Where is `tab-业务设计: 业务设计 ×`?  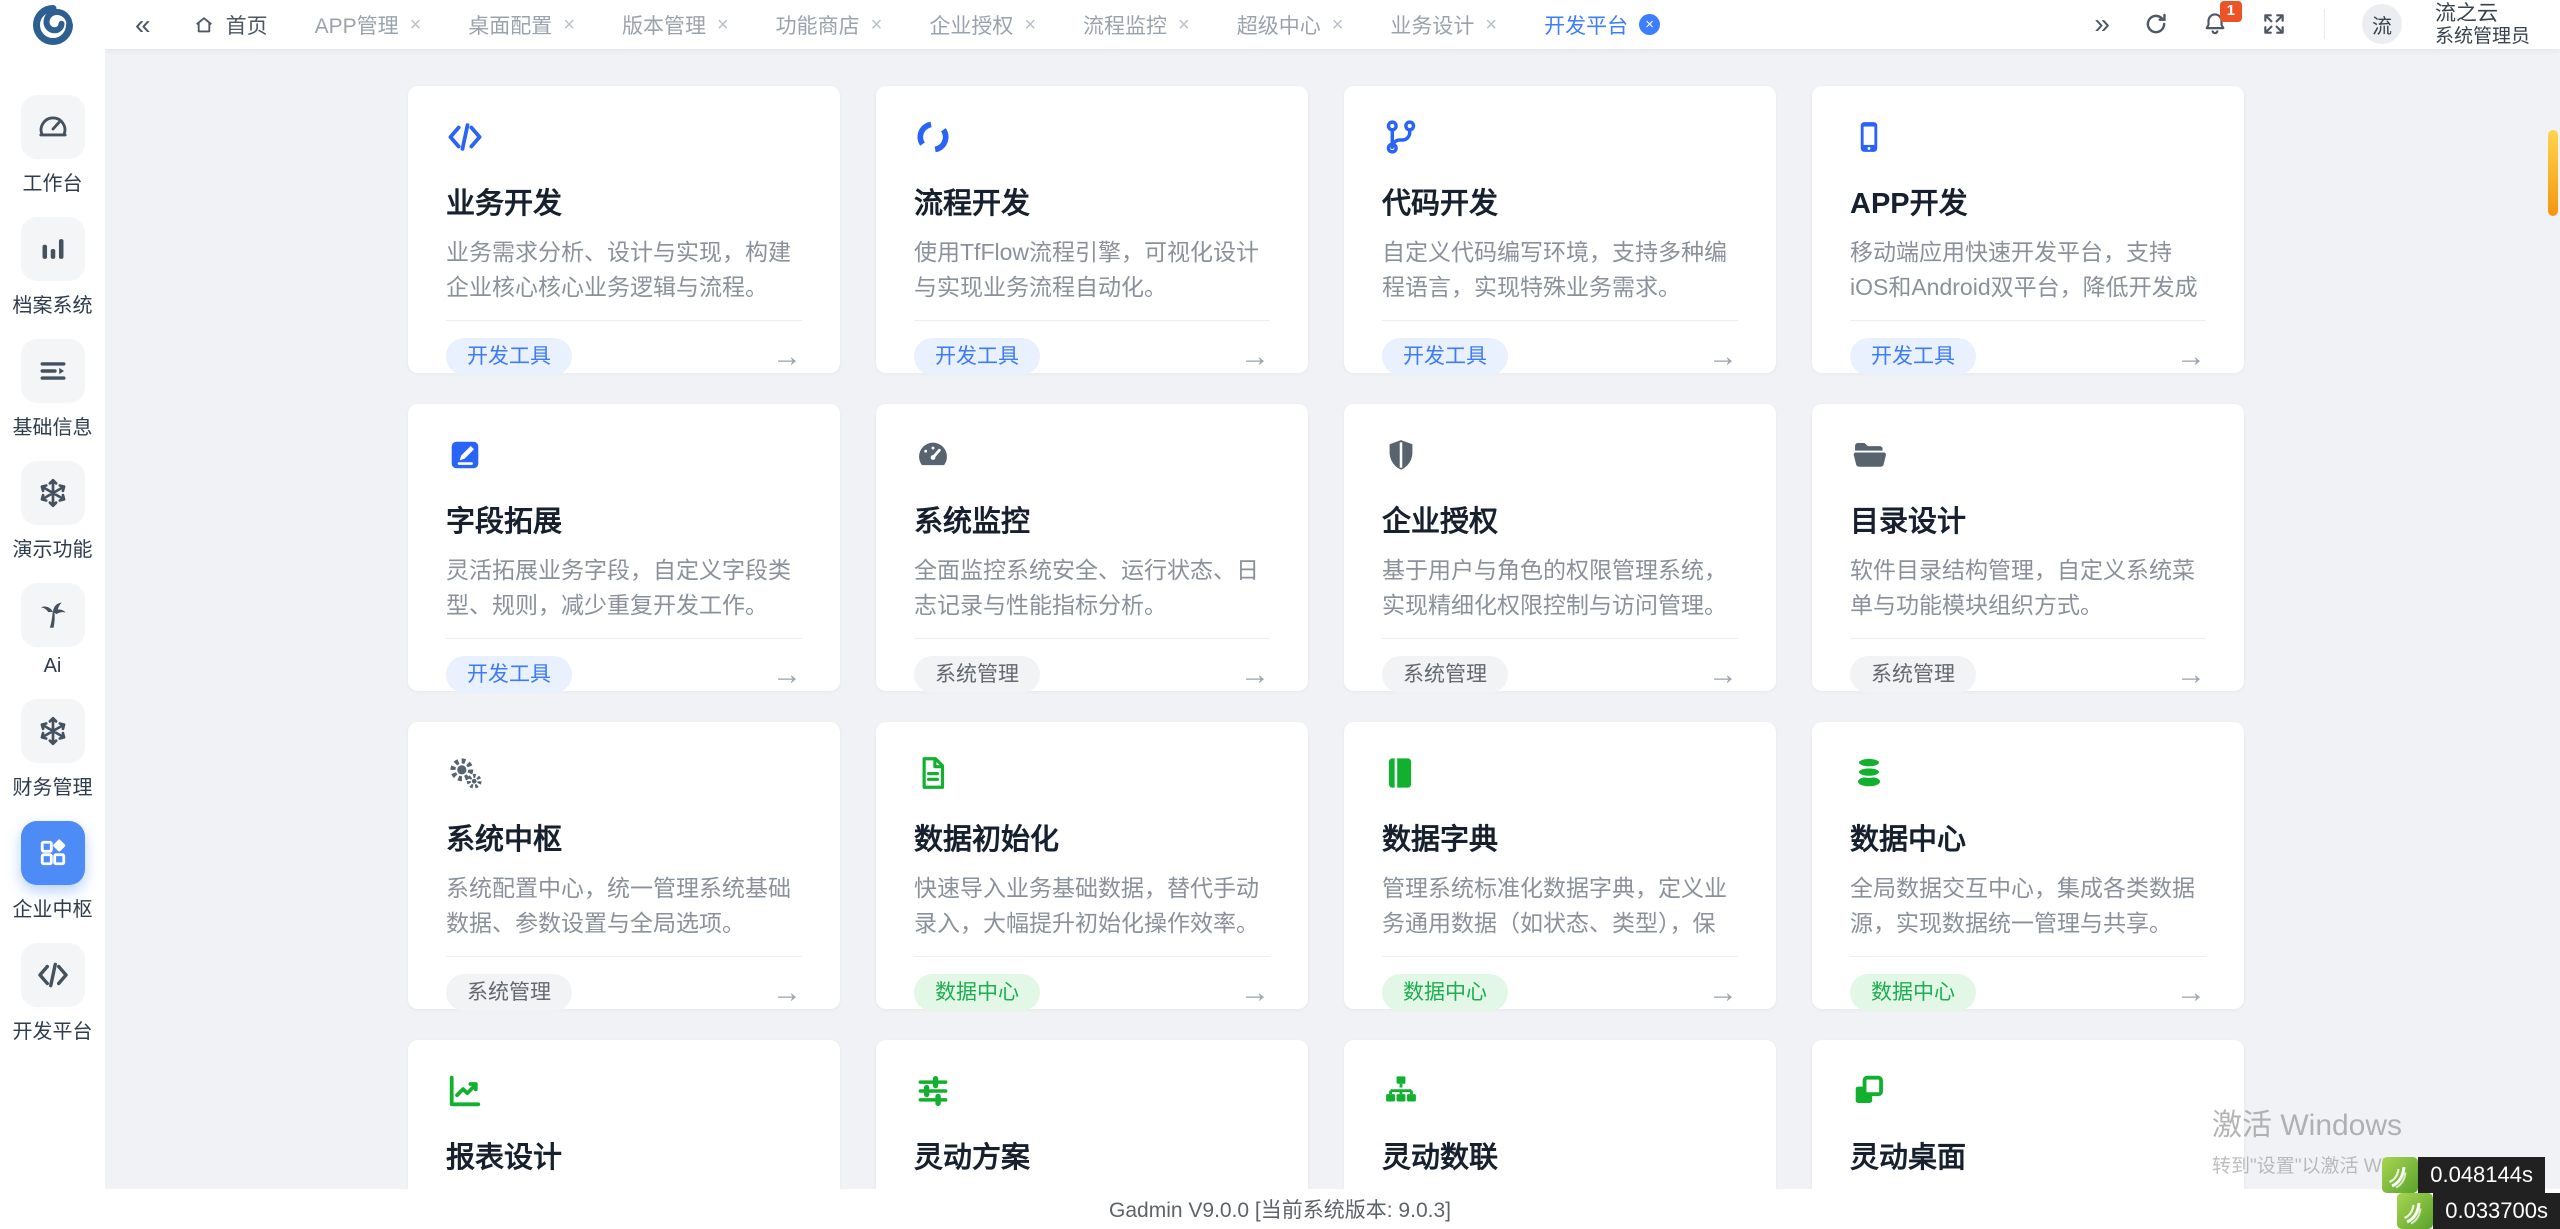
tab-业务设计: 业务设计 × is located at coordinates (1443, 25).